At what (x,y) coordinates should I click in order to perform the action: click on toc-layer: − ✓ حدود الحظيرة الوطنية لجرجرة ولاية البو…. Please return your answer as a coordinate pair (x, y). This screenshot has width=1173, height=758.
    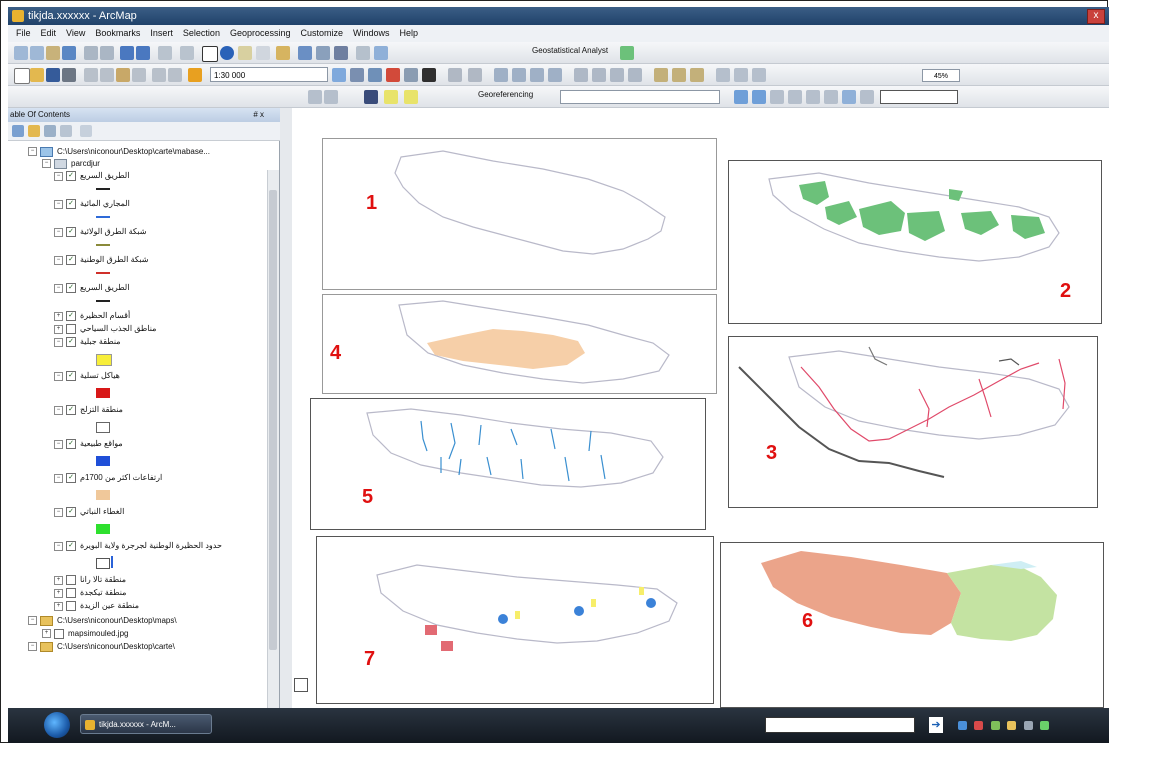
    Looking at the image, I should click on (138, 546).